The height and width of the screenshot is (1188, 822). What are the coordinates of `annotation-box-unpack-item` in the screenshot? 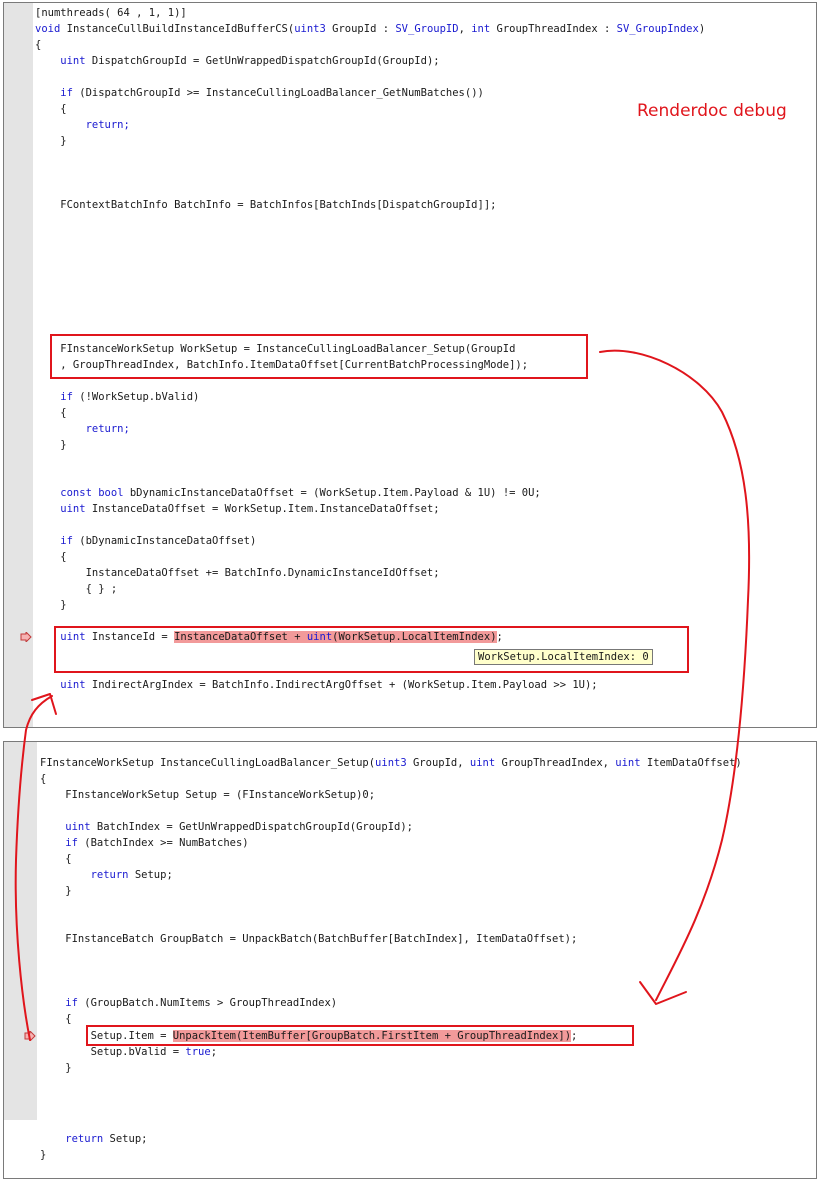 It's located at (360, 1035).